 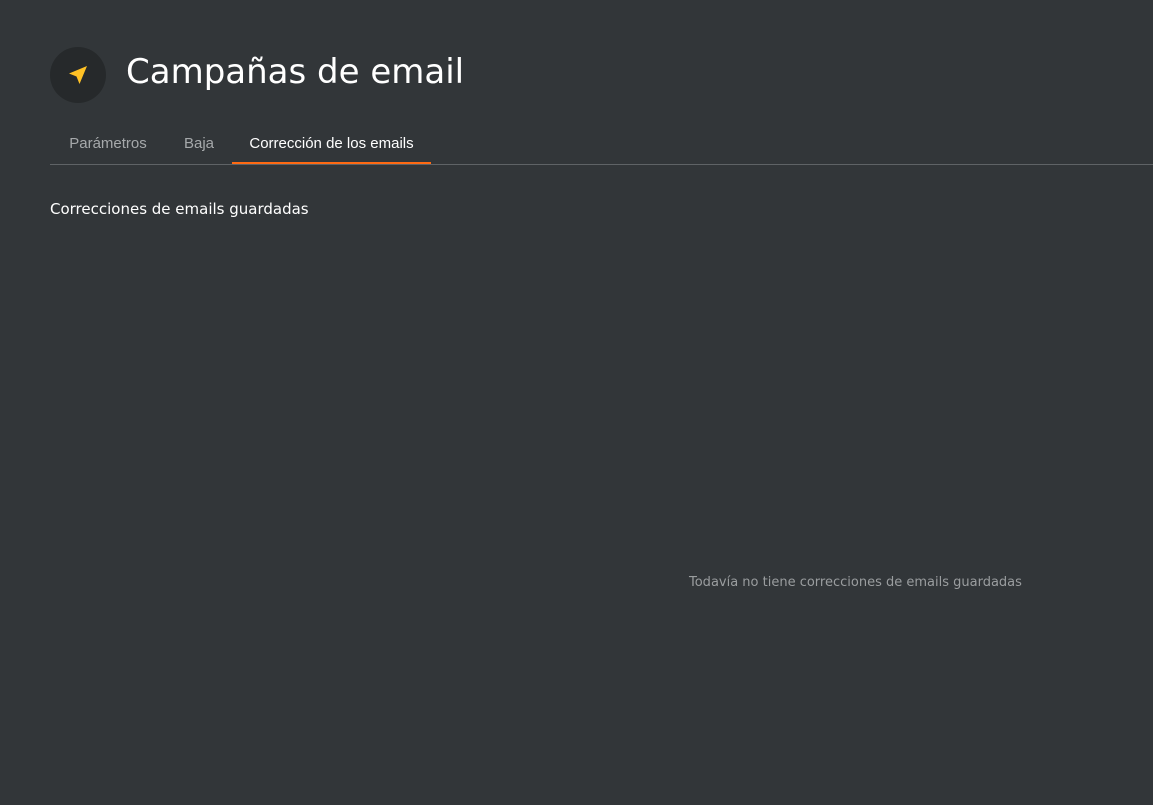 I want to click on tab-baja: Baja, so click(x=199, y=143).